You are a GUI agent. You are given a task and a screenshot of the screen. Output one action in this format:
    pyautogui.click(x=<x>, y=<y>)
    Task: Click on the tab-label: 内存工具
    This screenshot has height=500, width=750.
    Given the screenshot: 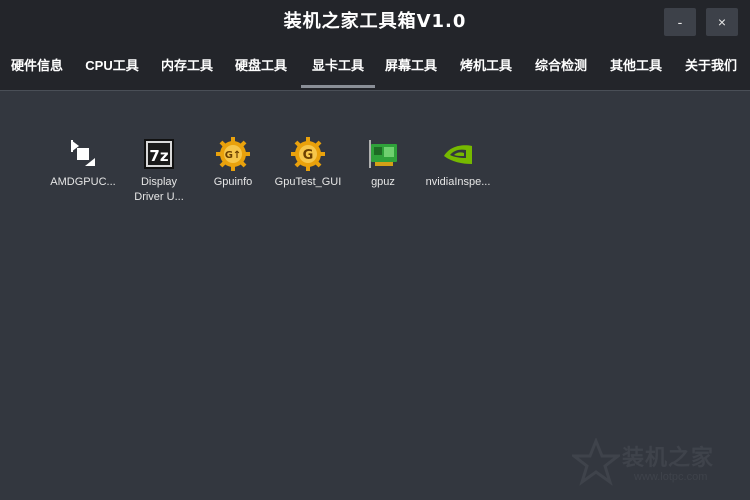 What is the action you would take?
    pyautogui.click(x=186, y=65)
    